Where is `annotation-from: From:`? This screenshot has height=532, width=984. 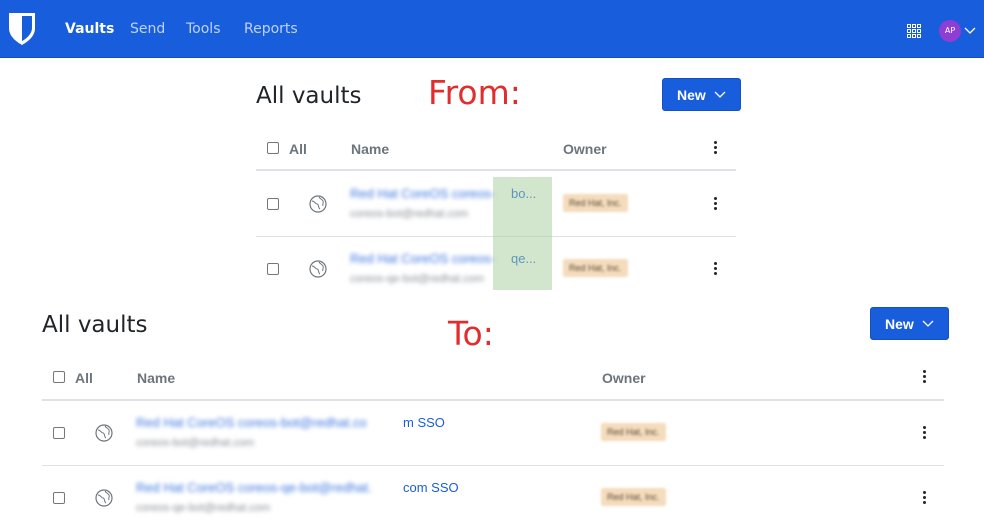
annotation-from: From: is located at coordinates (474, 92).